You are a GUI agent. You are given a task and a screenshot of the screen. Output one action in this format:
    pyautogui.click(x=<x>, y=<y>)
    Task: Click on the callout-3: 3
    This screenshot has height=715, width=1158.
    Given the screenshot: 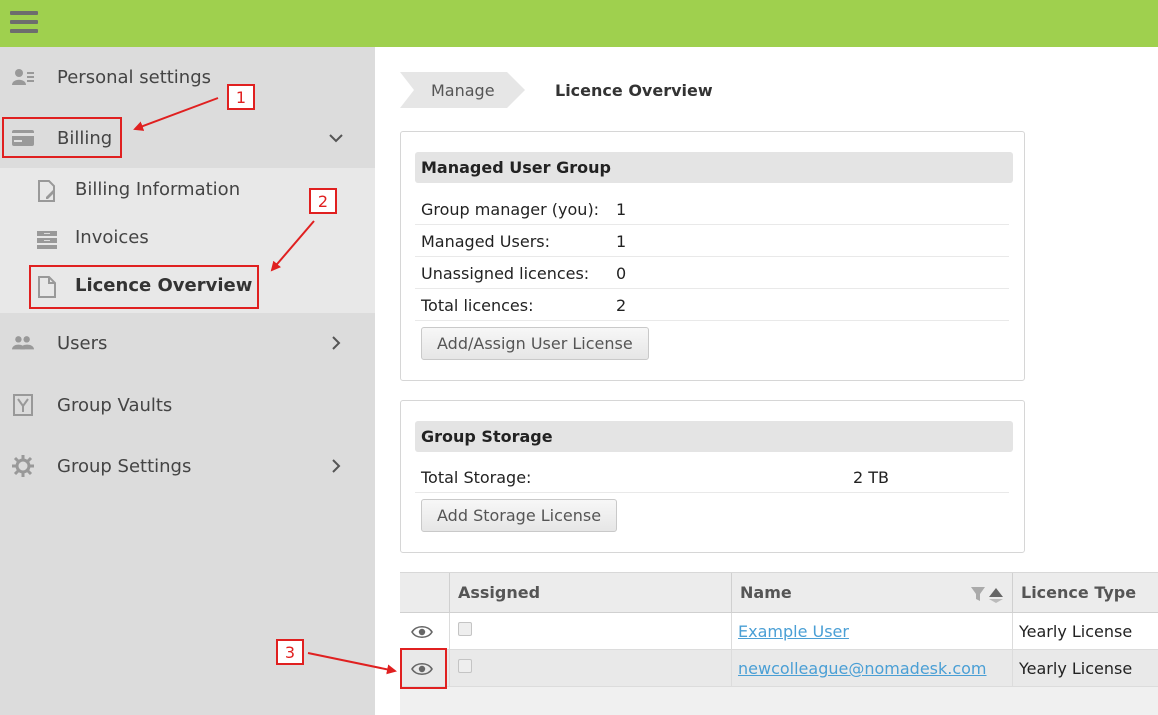 What is the action you would take?
    pyautogui.click(x=290, y=652)
    